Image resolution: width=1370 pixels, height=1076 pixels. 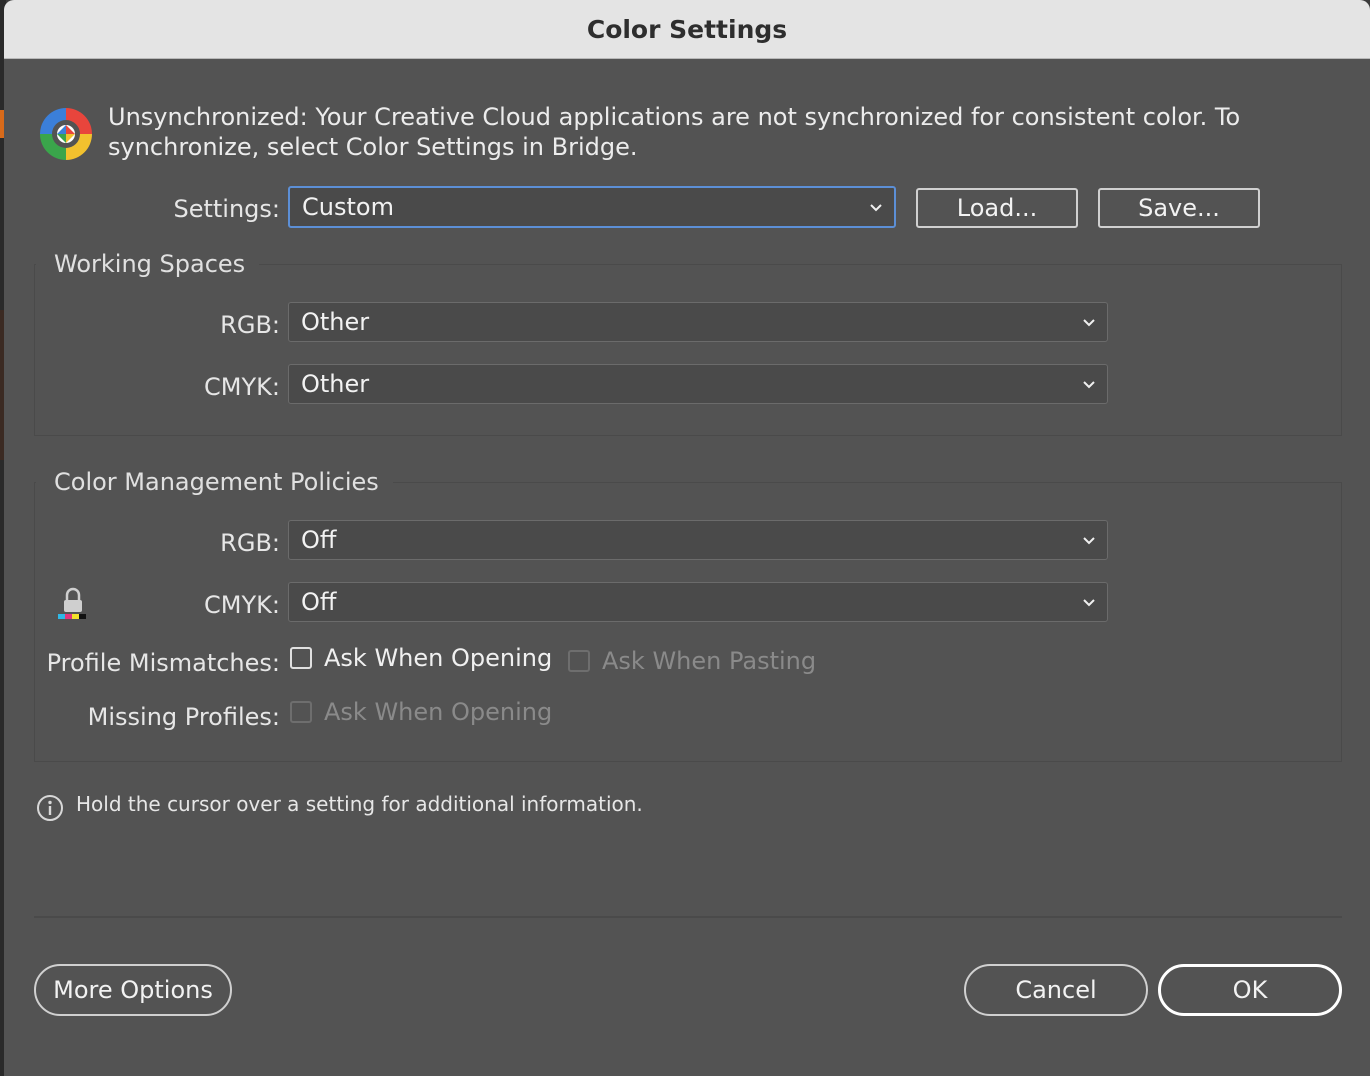 I want to click on working-cmyk-dropdown: Other, so click(x=698, y=384).